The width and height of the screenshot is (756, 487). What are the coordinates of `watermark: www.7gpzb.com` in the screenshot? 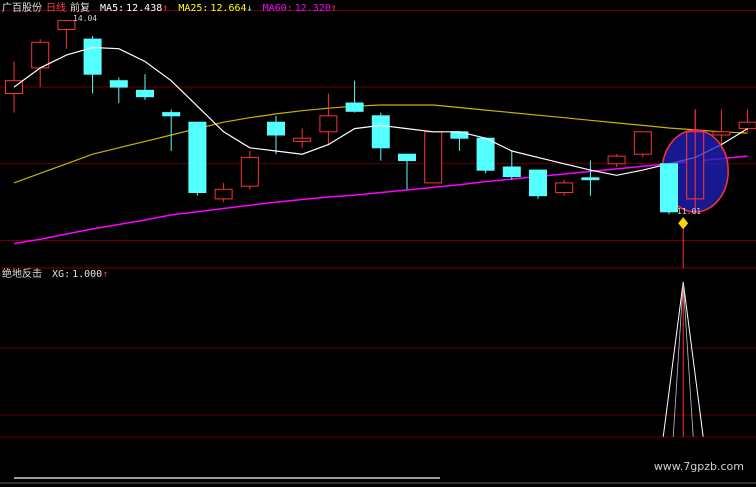 It's located at (698, 466).